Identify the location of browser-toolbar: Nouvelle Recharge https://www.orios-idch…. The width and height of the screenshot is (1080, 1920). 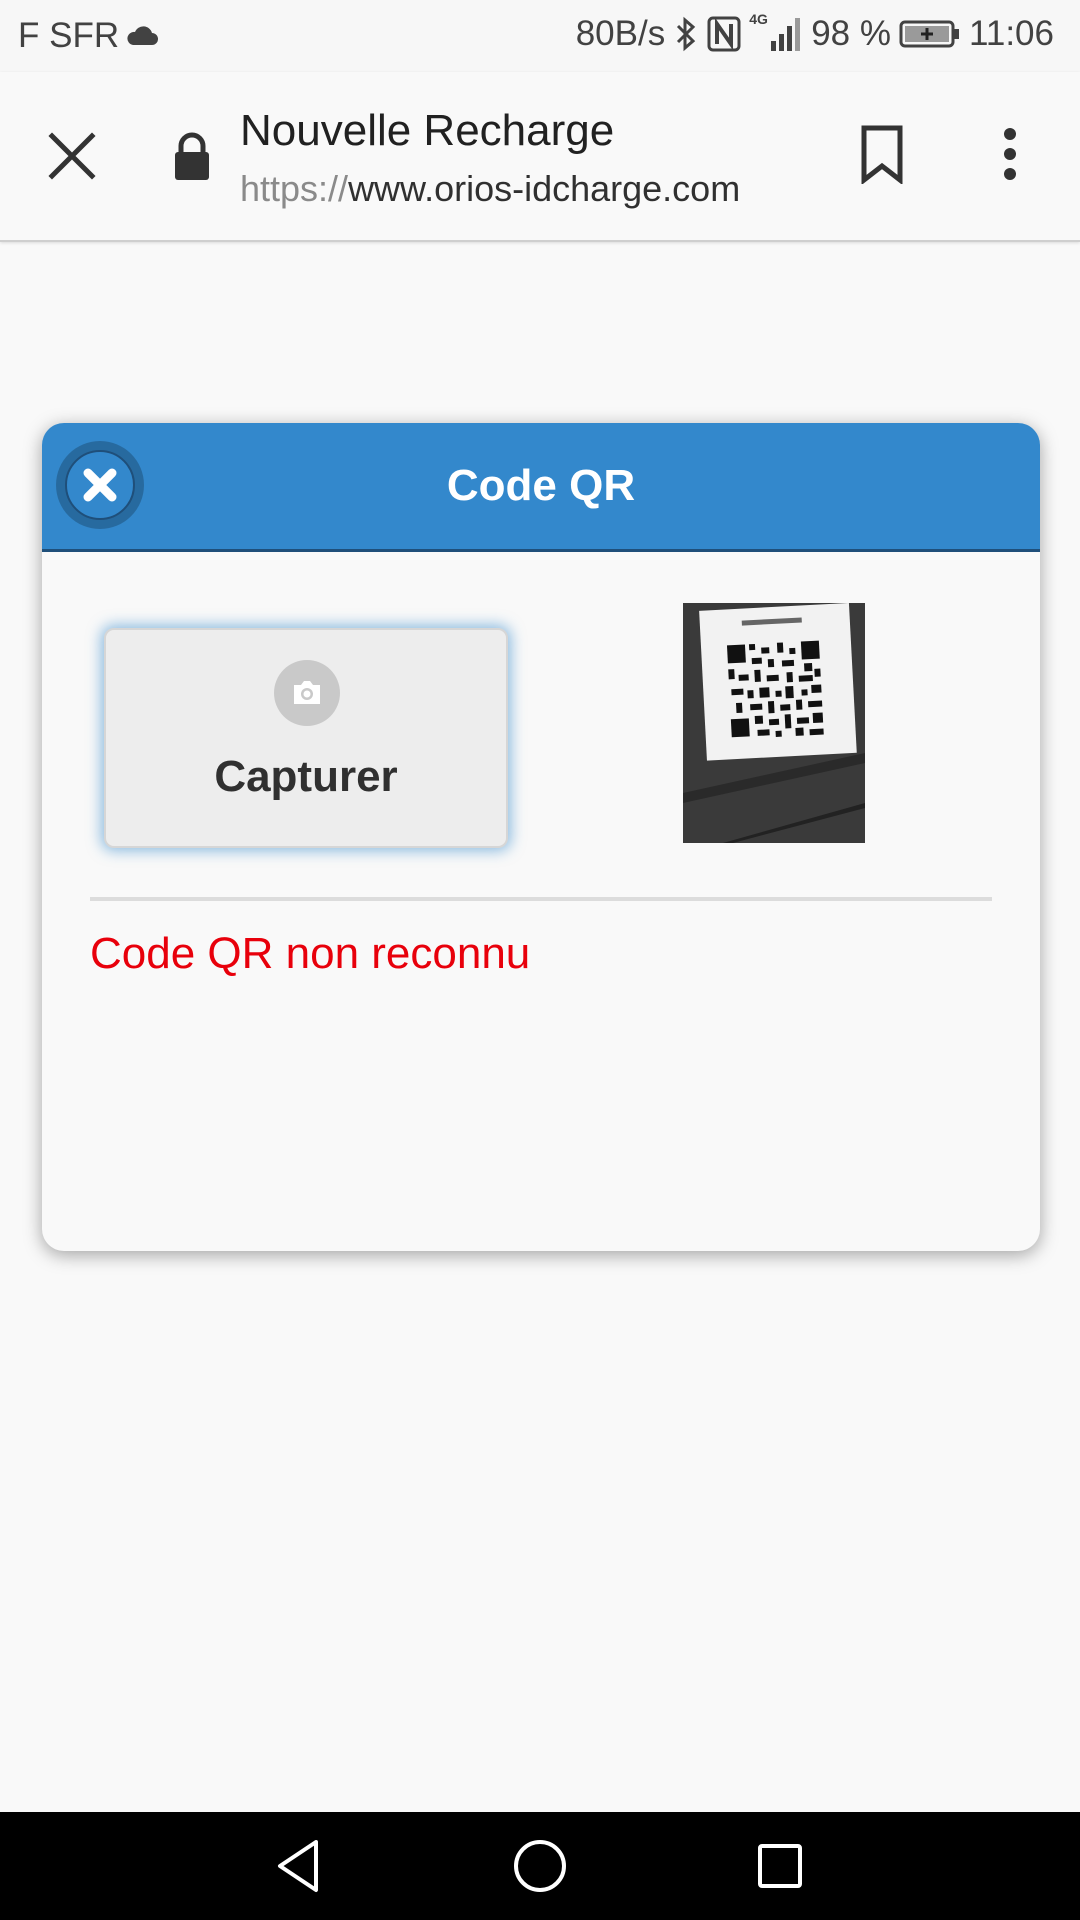
(540, 157).